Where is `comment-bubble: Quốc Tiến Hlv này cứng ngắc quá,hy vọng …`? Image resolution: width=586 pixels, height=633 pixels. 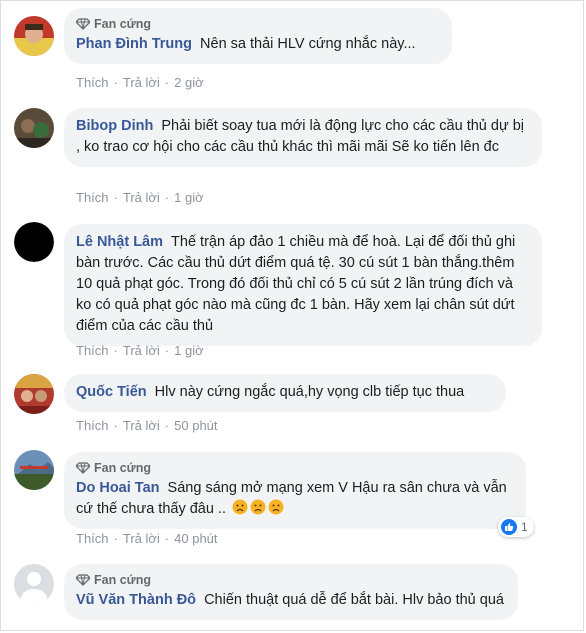 comment-bubble: Quốc Tiến Hlv này cứng ngắc quá,hy vọng … is located at coordinates (285, 393).